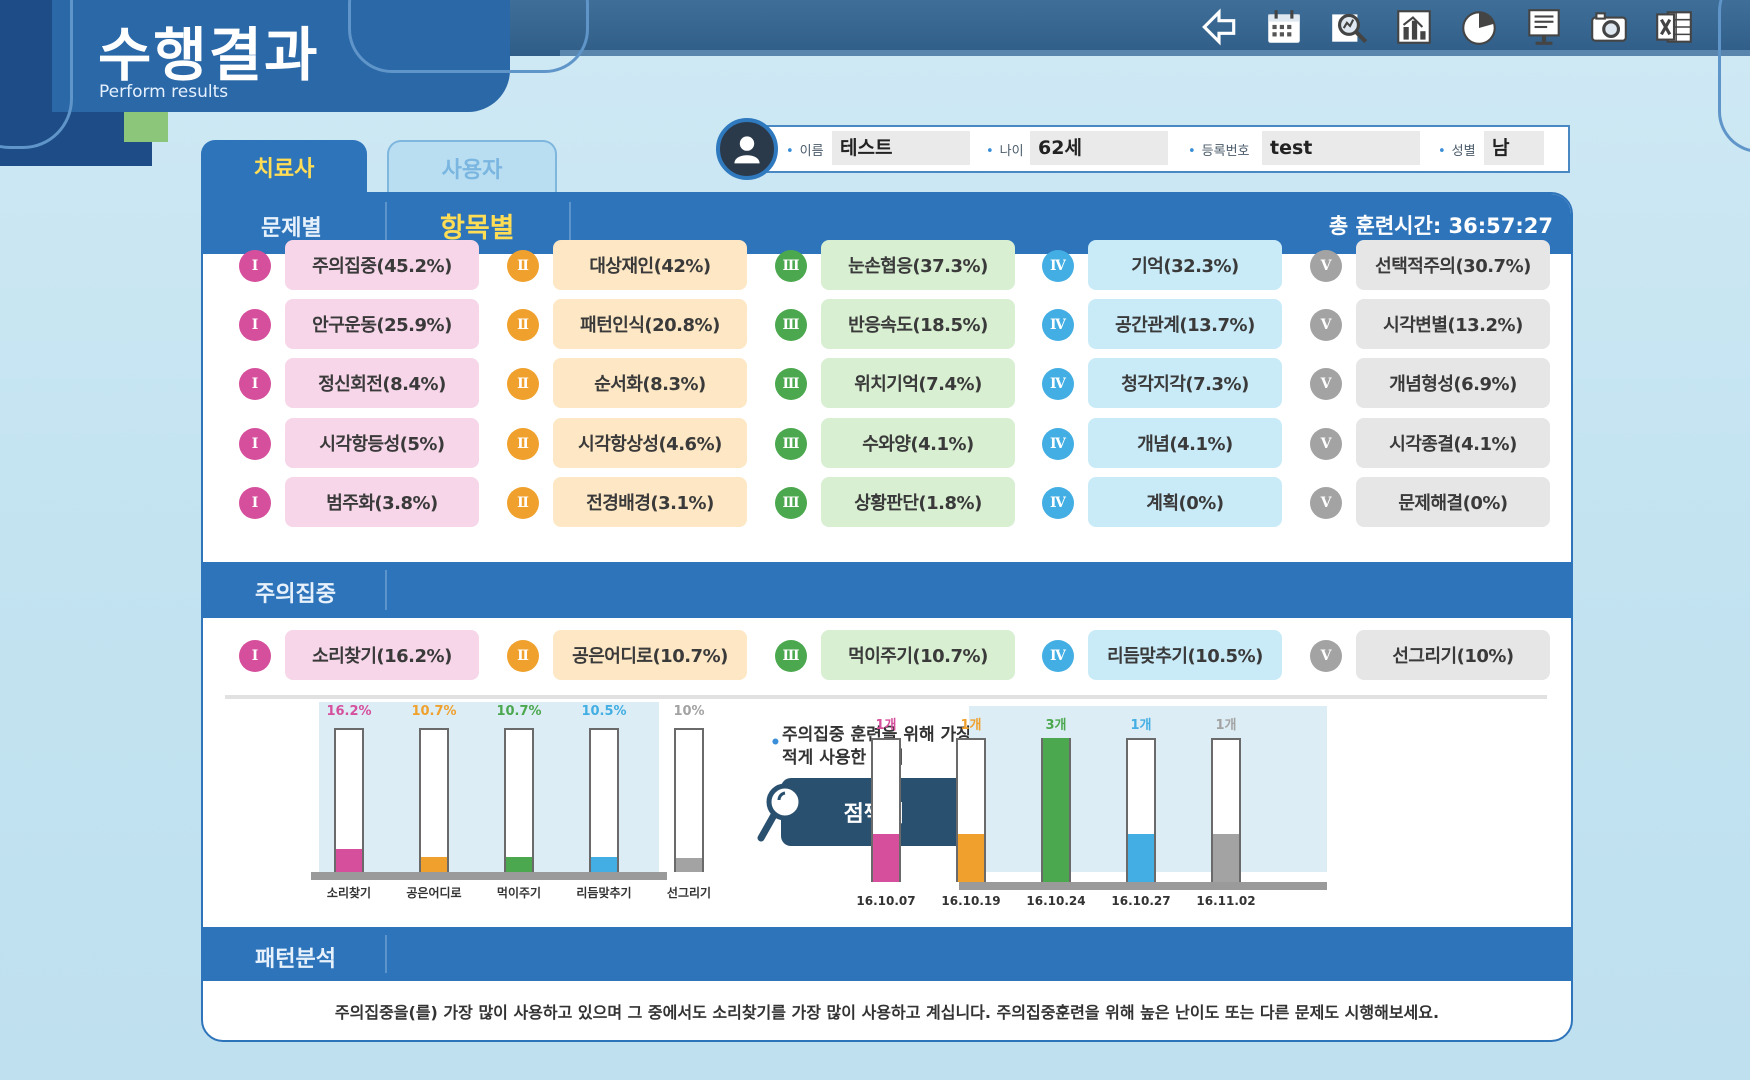 The width and height of the screenshot is (1750, 1080). I want to click on category-item: Ⅴ 시각종결(4.1%), so click(1412, 443).